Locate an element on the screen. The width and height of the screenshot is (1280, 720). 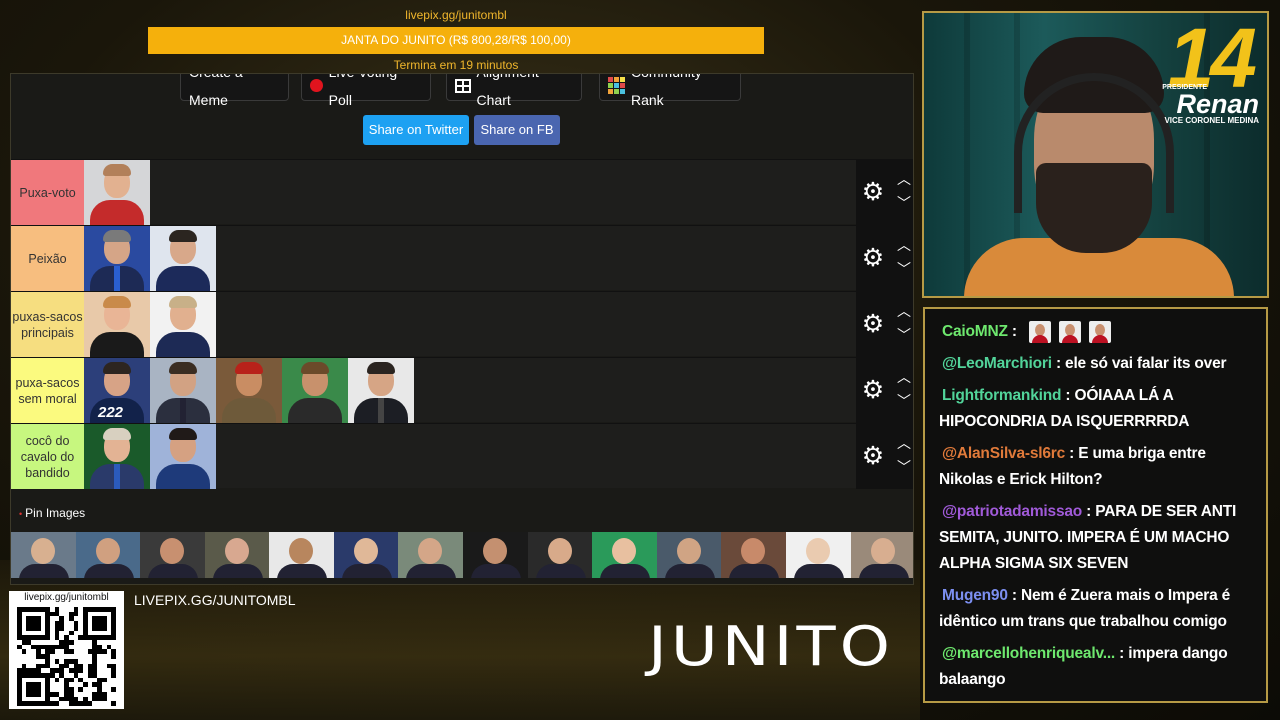
donation-url: livepix.gg/junitombl is located at coordinates (456, 15).